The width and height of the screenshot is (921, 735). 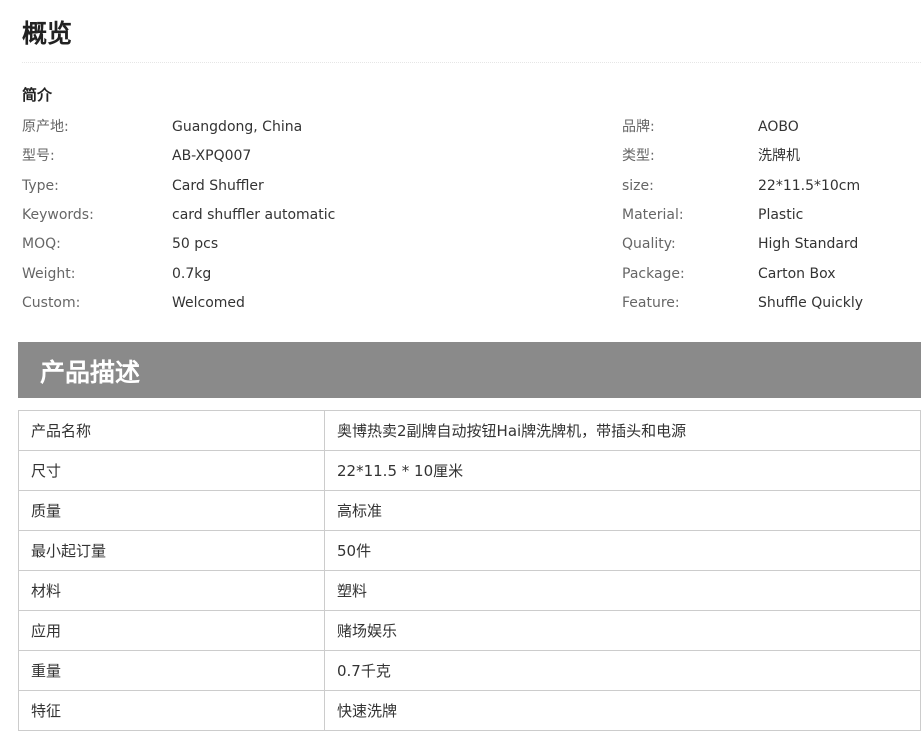 What do you see at coordinates (653, 274) in the screenshot?
I see `spec-label: Package:` at bounding box center [653, 274].